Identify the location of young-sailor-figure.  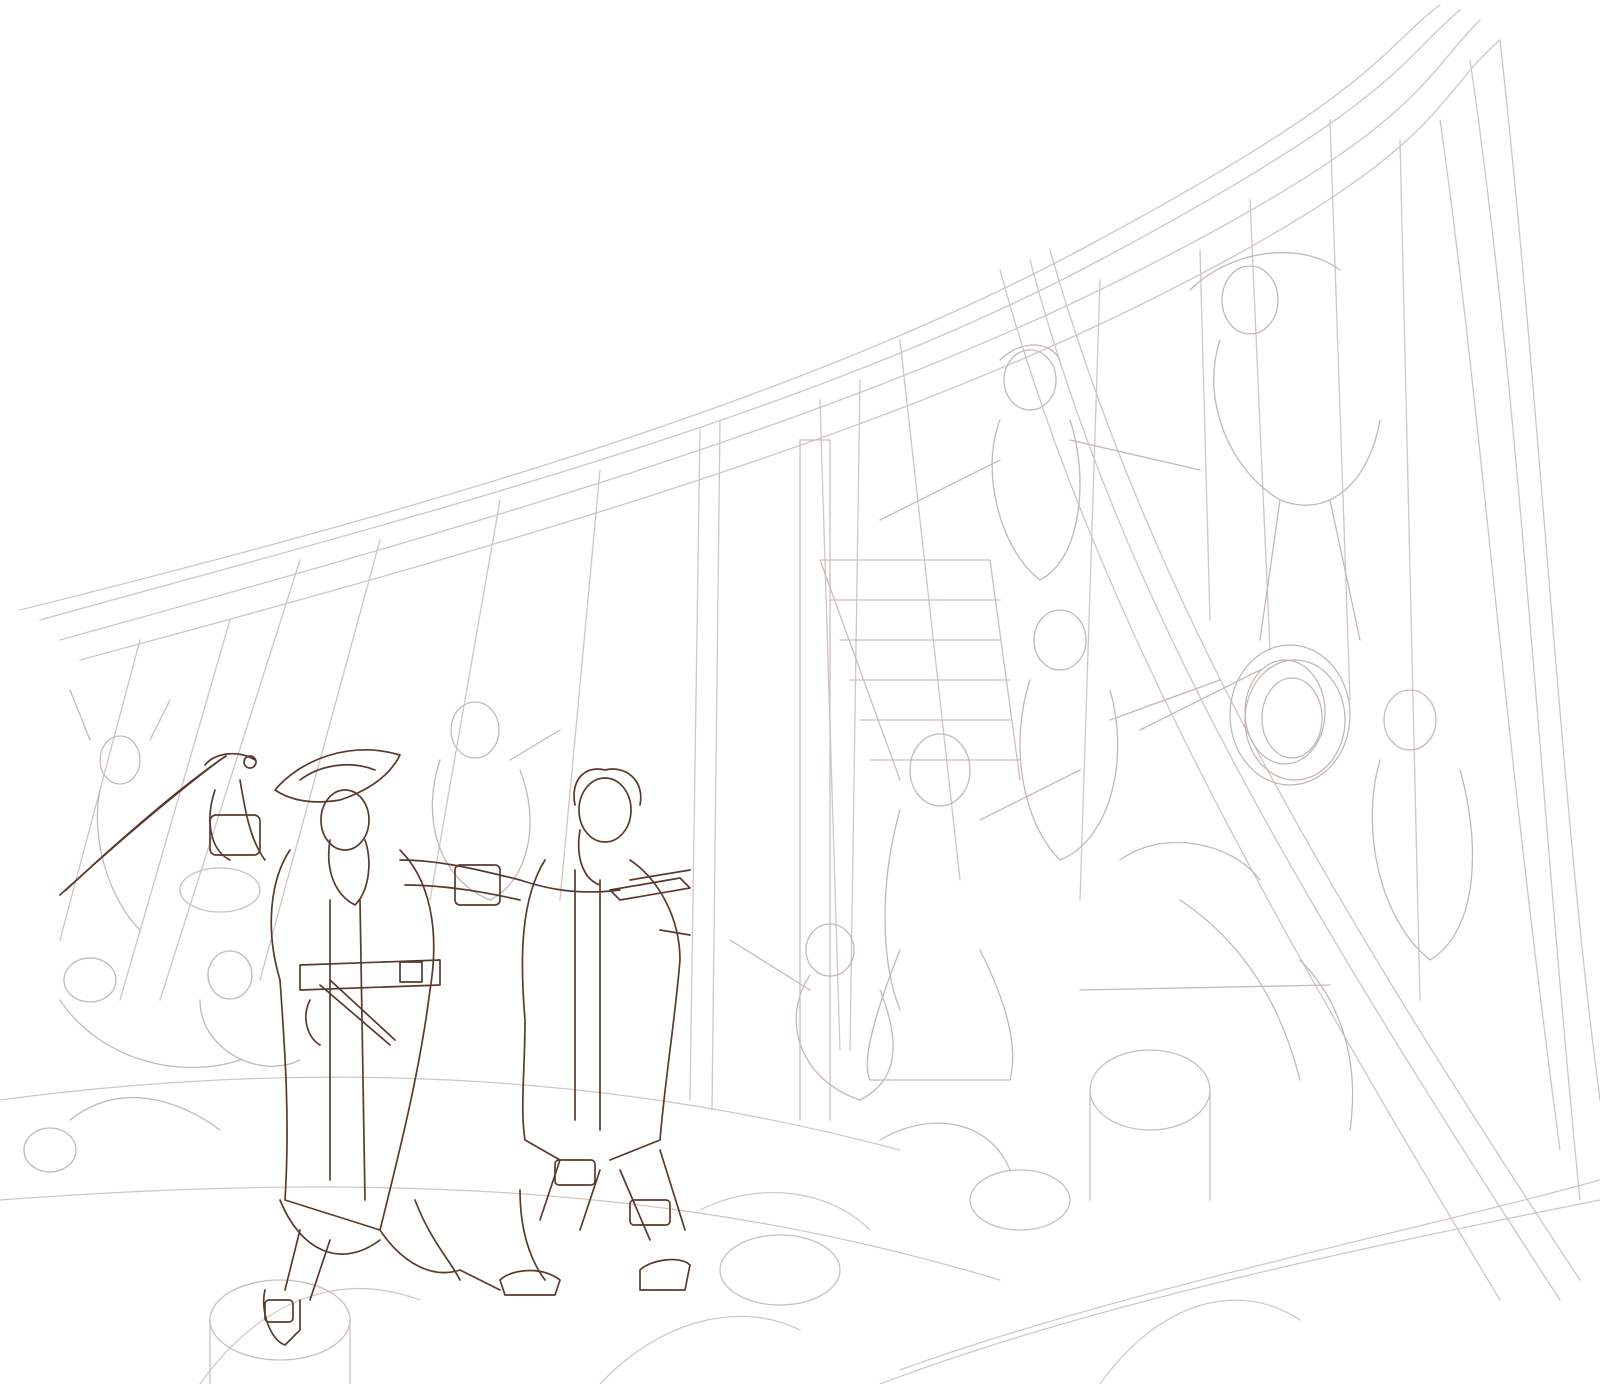
(595, 1032).